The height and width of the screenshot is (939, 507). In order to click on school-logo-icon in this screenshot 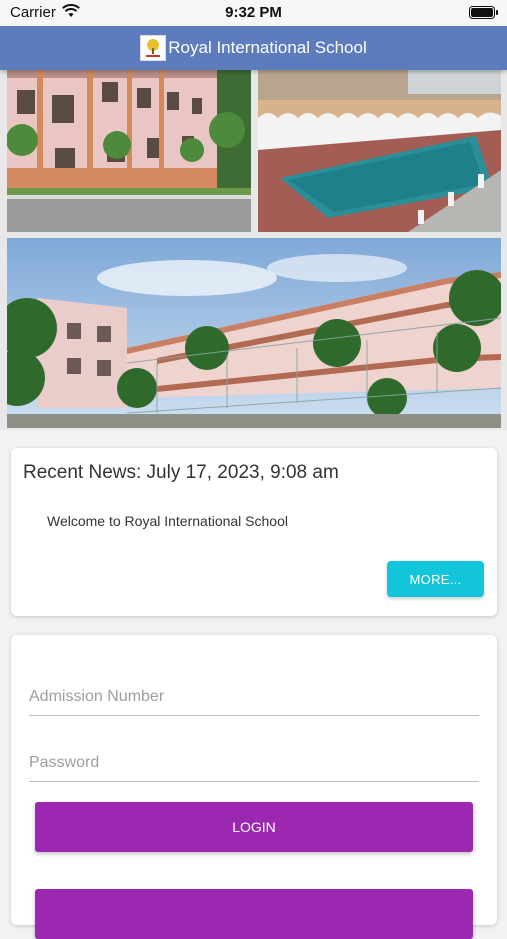, I will do `click(153, 48)`.